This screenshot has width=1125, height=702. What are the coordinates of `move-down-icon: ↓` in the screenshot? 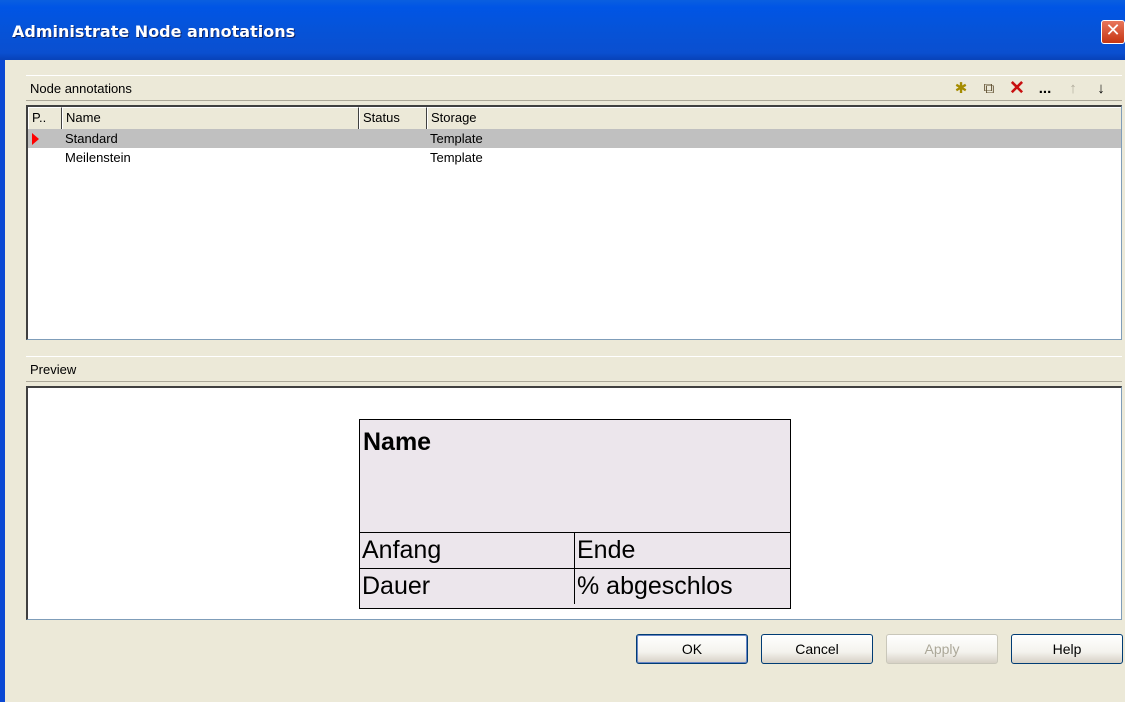 It's located at (1101, 89).